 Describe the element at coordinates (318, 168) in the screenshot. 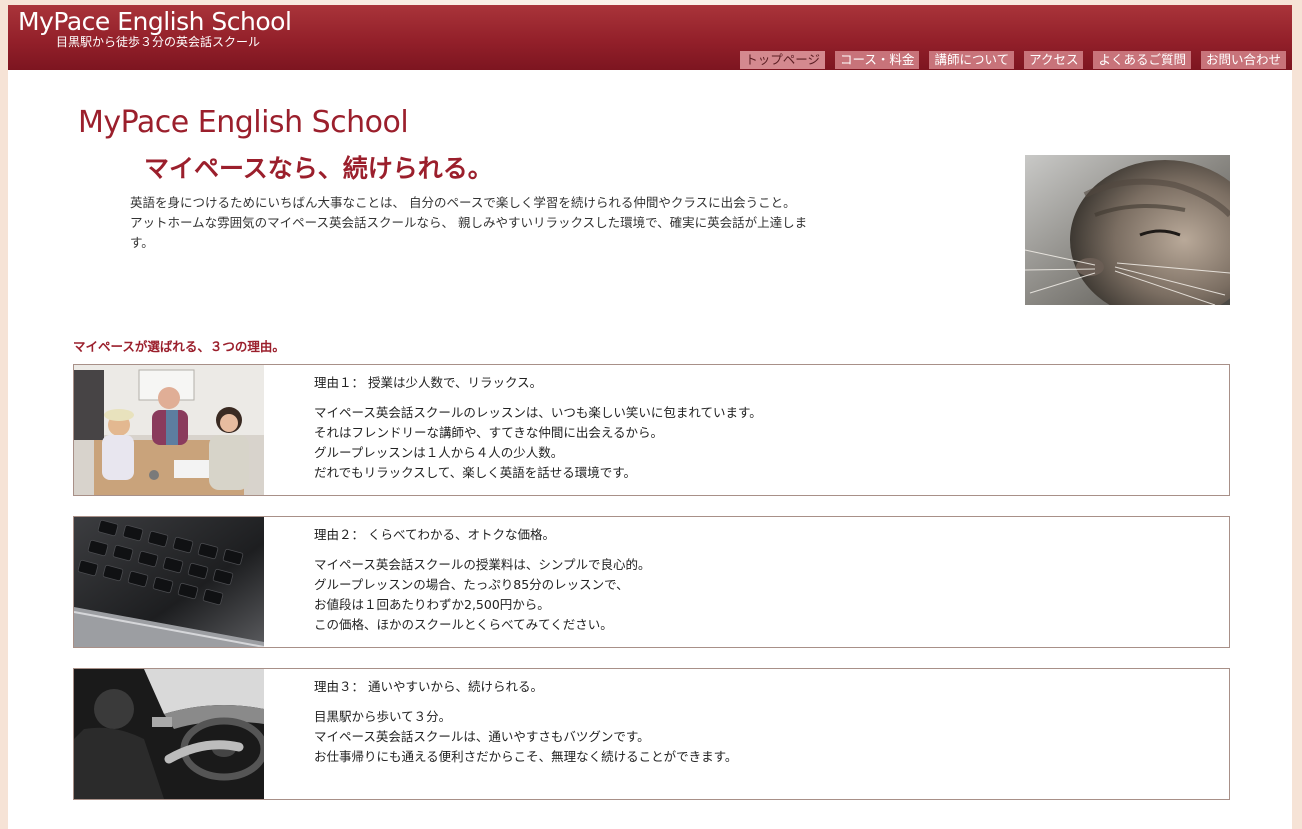

I see `page-headline: マイペースなら、続けられる。` at that location.